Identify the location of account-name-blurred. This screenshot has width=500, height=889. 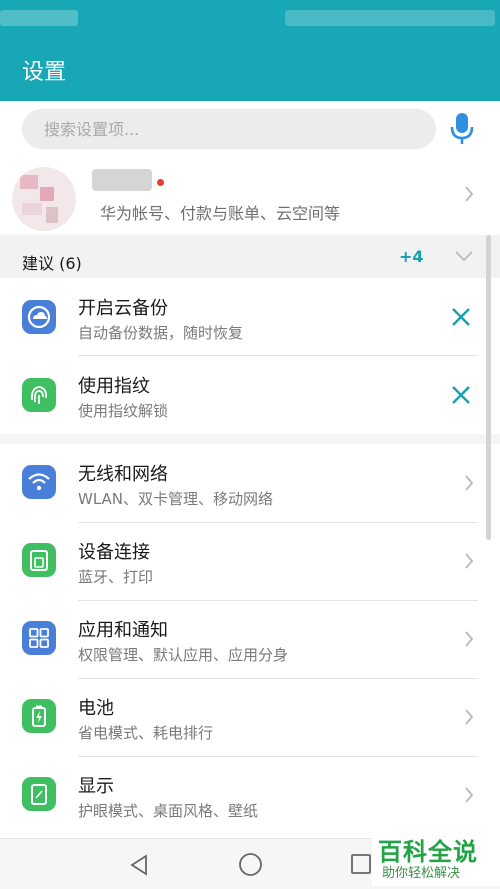
(122, 180).